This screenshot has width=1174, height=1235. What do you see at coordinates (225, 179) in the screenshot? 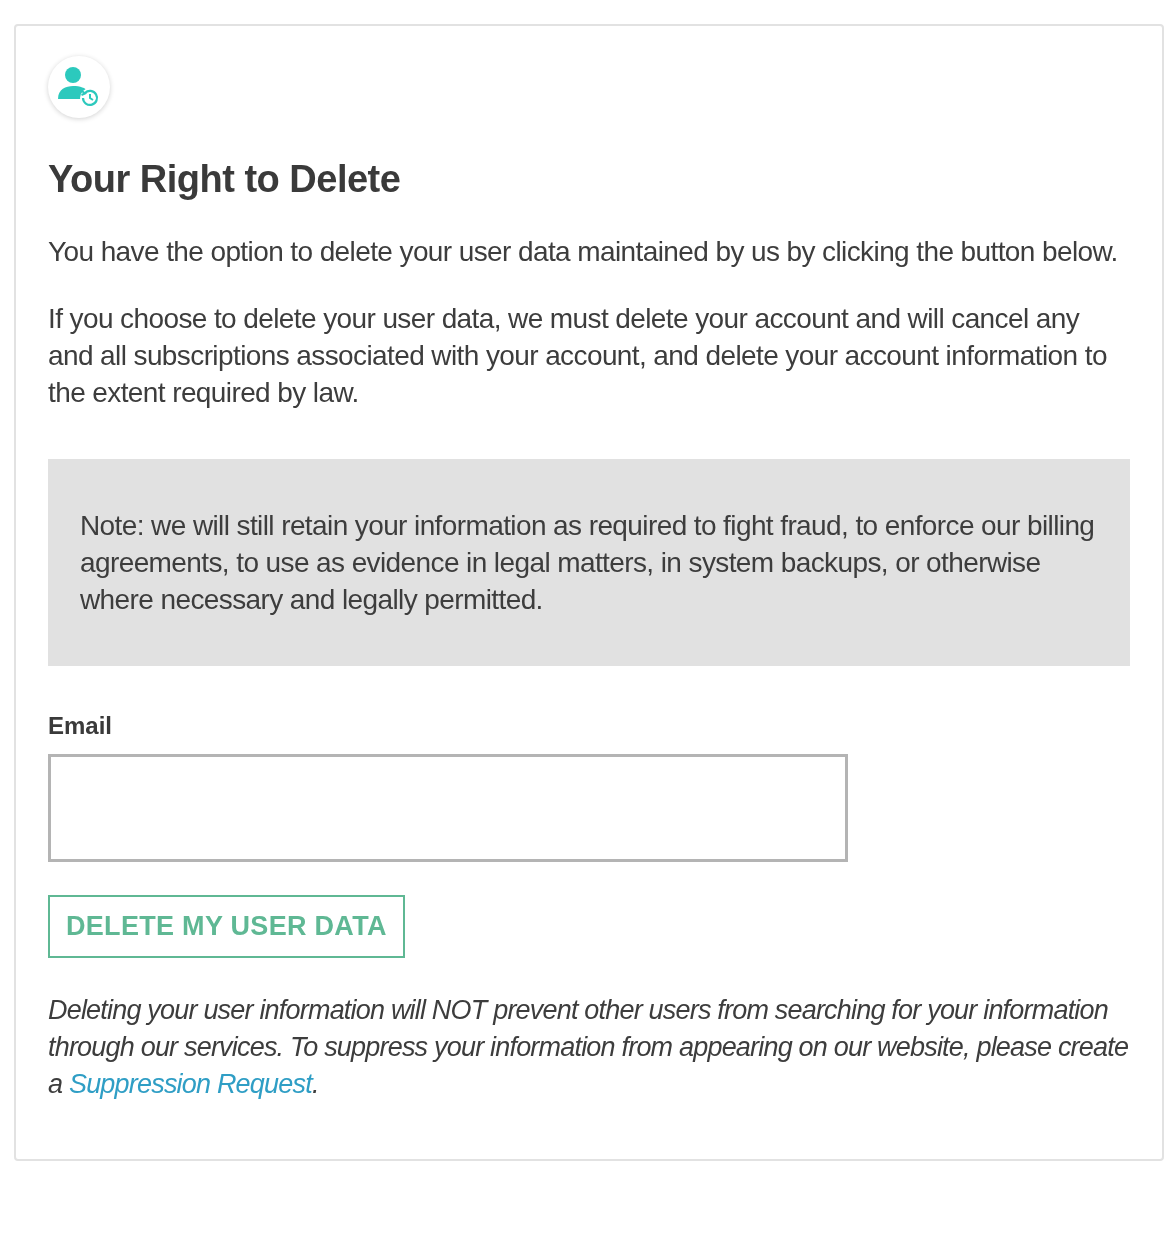
I see `page-title: Your Right to Delete` at bounding box center [225, 179].